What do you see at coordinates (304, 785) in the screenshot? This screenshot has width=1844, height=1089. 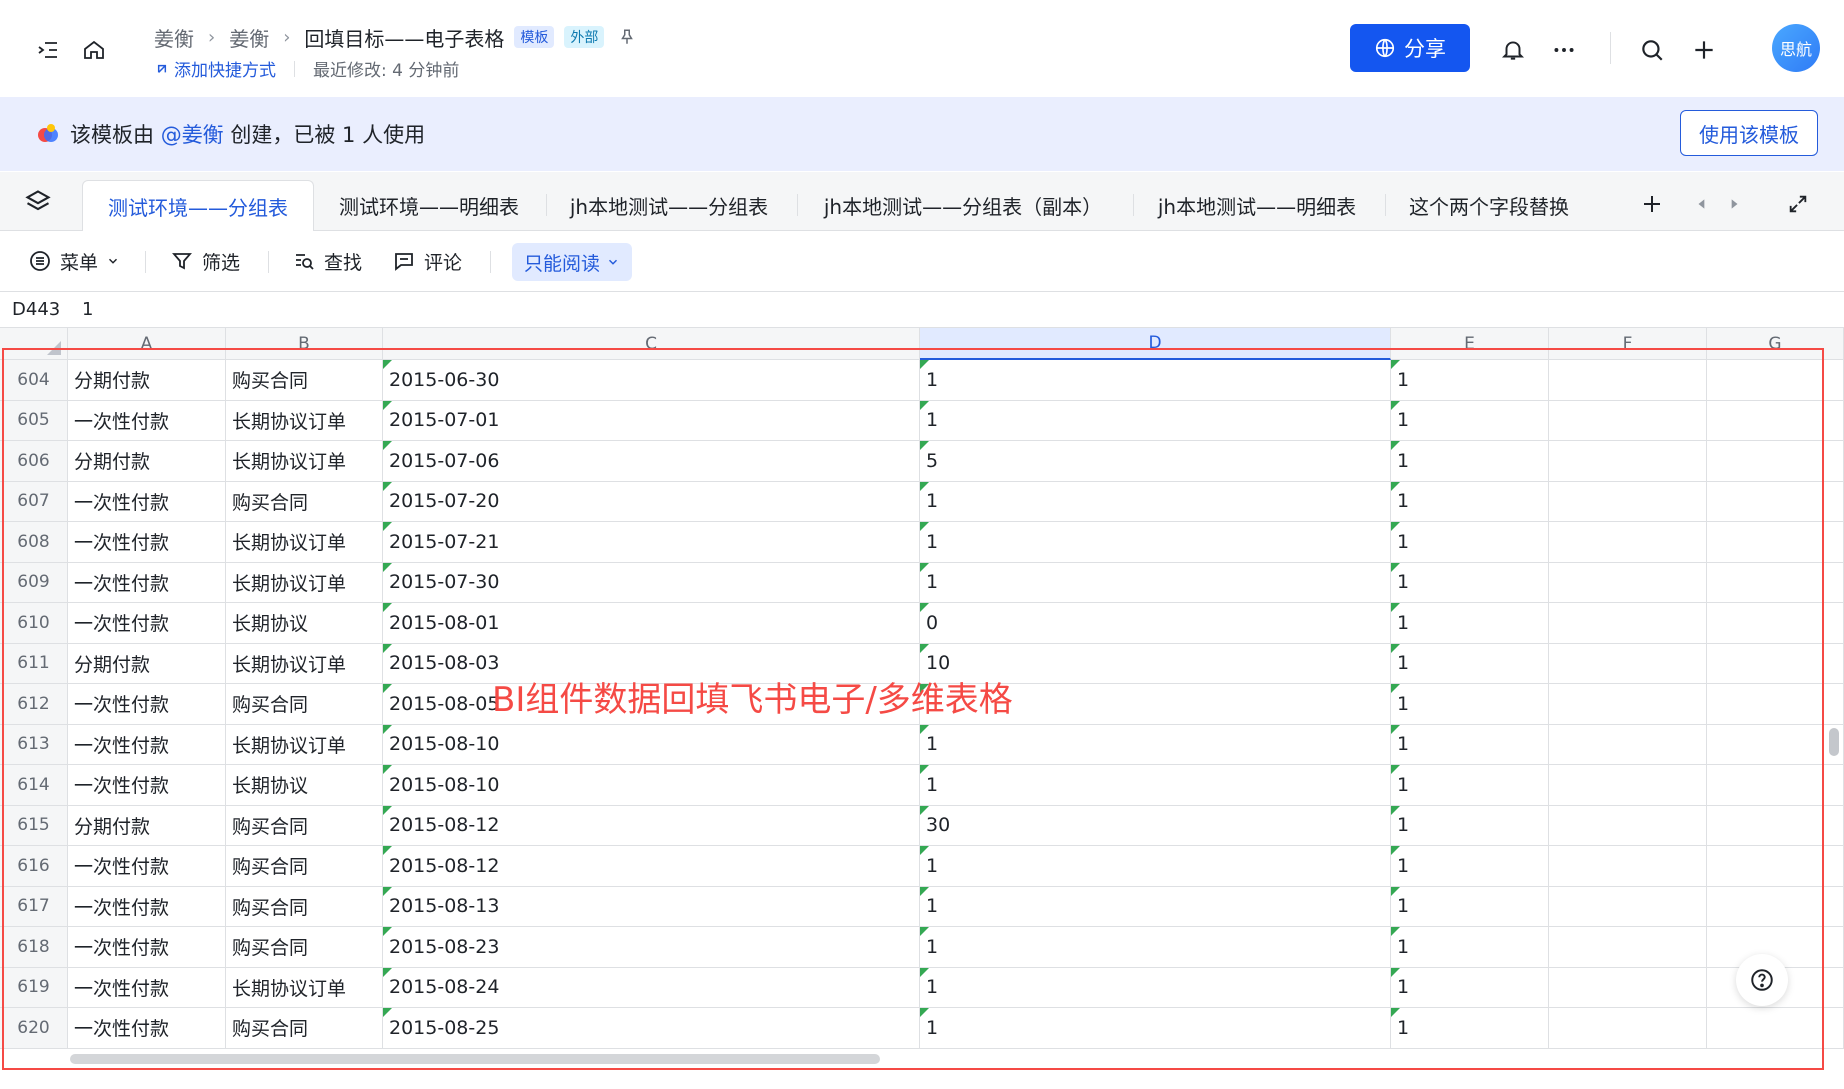 I see `cell-b: 长期协议` at bounding box center [304, 785].